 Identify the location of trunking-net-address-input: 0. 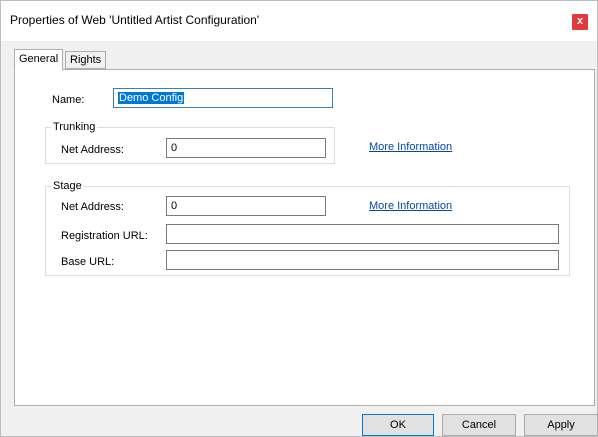
(246, 148).